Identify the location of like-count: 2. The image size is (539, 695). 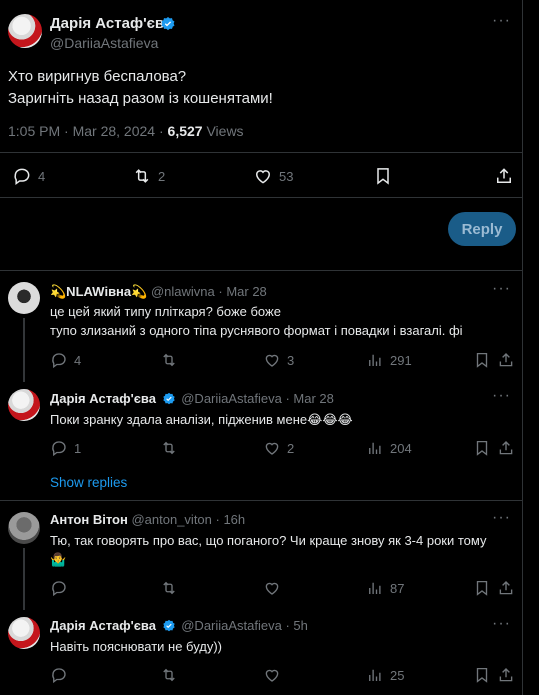
(291, 448).